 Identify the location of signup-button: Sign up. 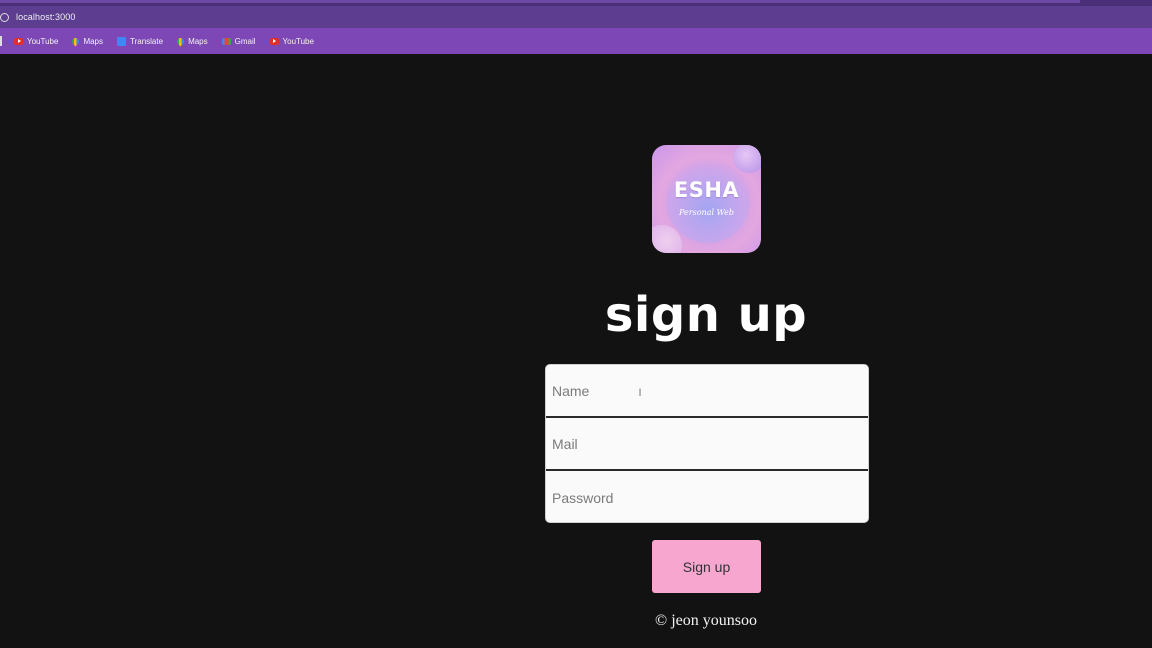
(706, 566).